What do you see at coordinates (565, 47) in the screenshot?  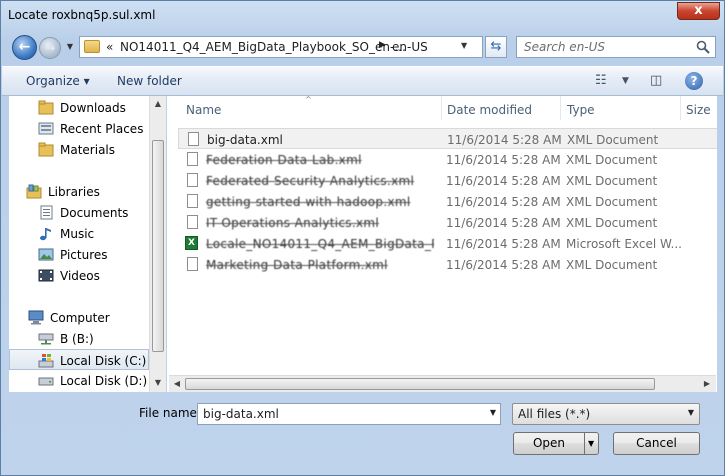 I see `search-placeholder: Search en-US` at bounding box center [565, 47].